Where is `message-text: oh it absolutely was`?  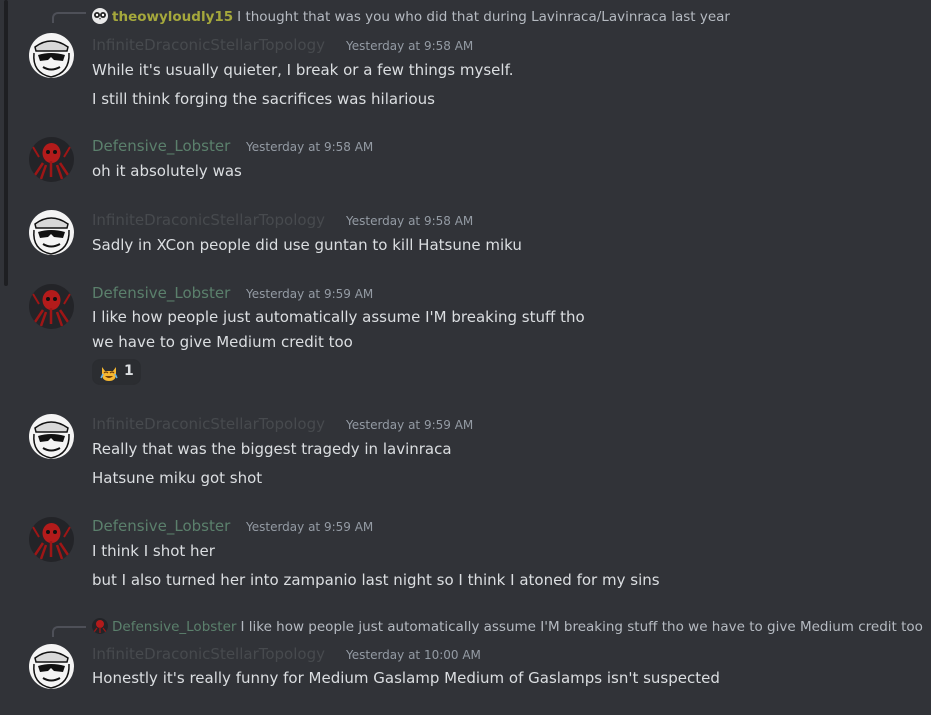 message-text: oh it absolutely was is located at coordinates (167, 171).